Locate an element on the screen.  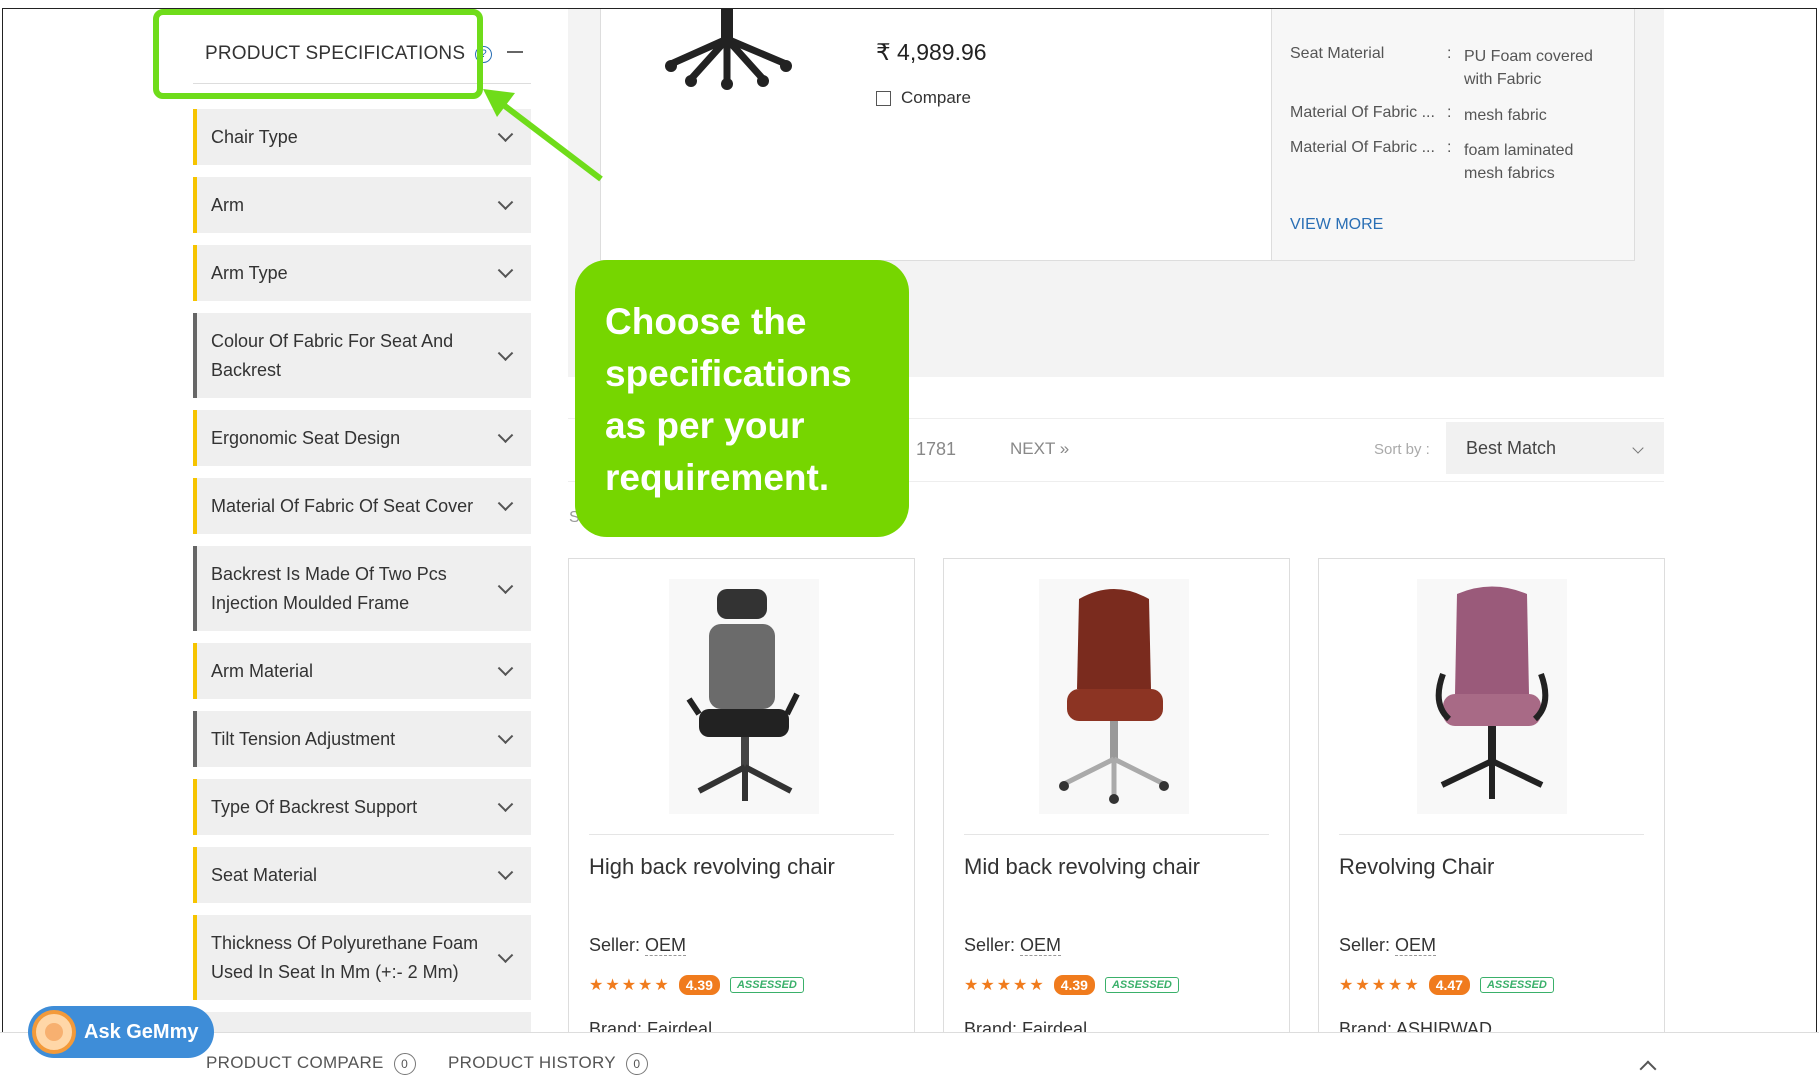
filter-colour-of-fabric: Colour Of Fabric For Seat And Backrest is located at coordinates (362, 355).